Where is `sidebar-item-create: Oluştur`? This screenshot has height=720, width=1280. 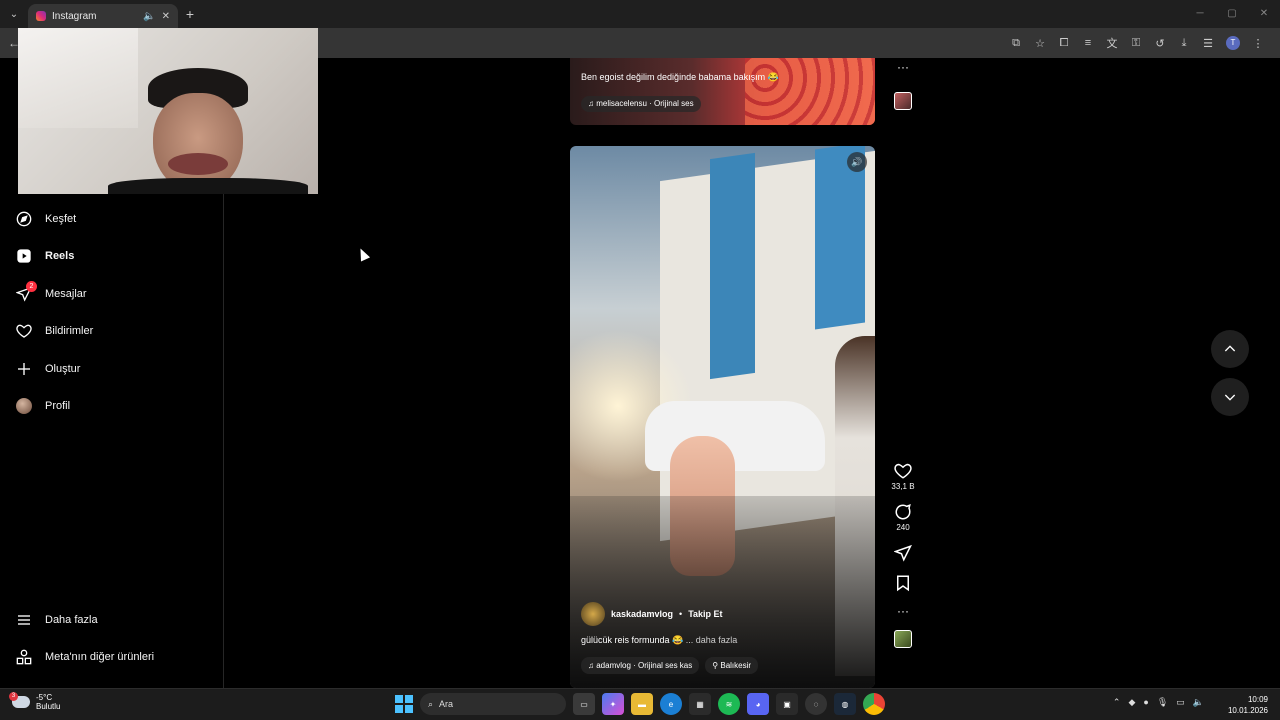
sidebar-item-create: Oluştur is located at coordinates (47, 369).